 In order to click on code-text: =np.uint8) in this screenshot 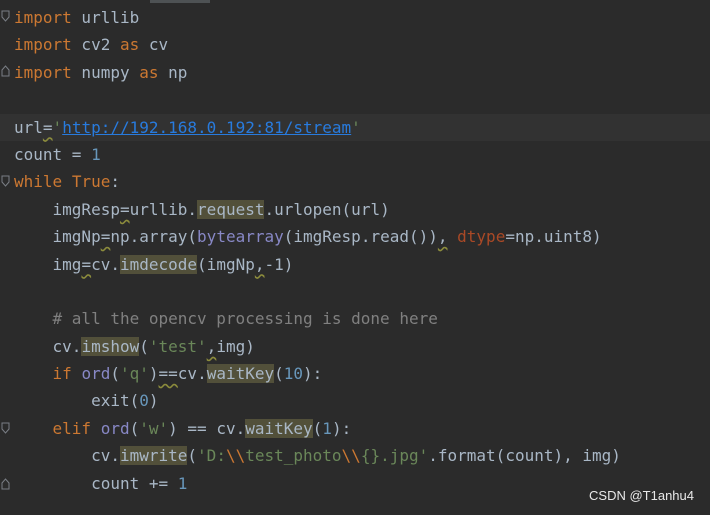, I will do `click(553, 237)`.